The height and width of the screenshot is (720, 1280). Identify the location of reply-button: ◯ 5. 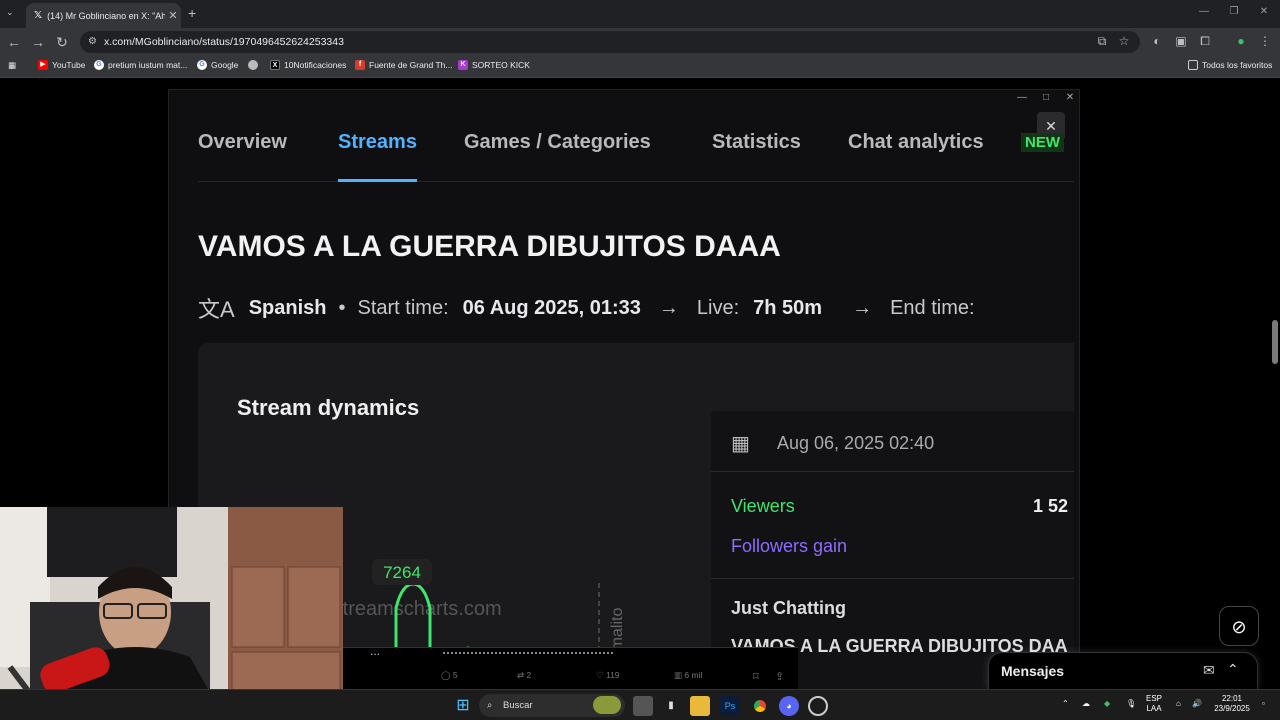
(449, 675).